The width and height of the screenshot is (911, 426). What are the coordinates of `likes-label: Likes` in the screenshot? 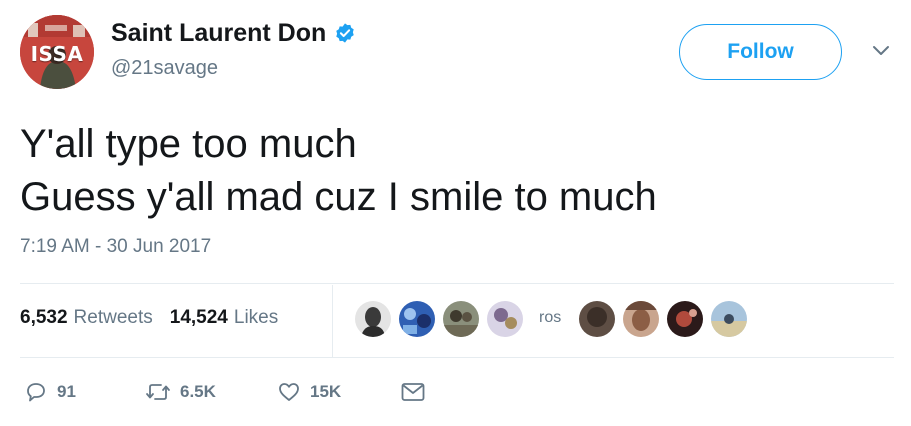 It's located at (256, 317).